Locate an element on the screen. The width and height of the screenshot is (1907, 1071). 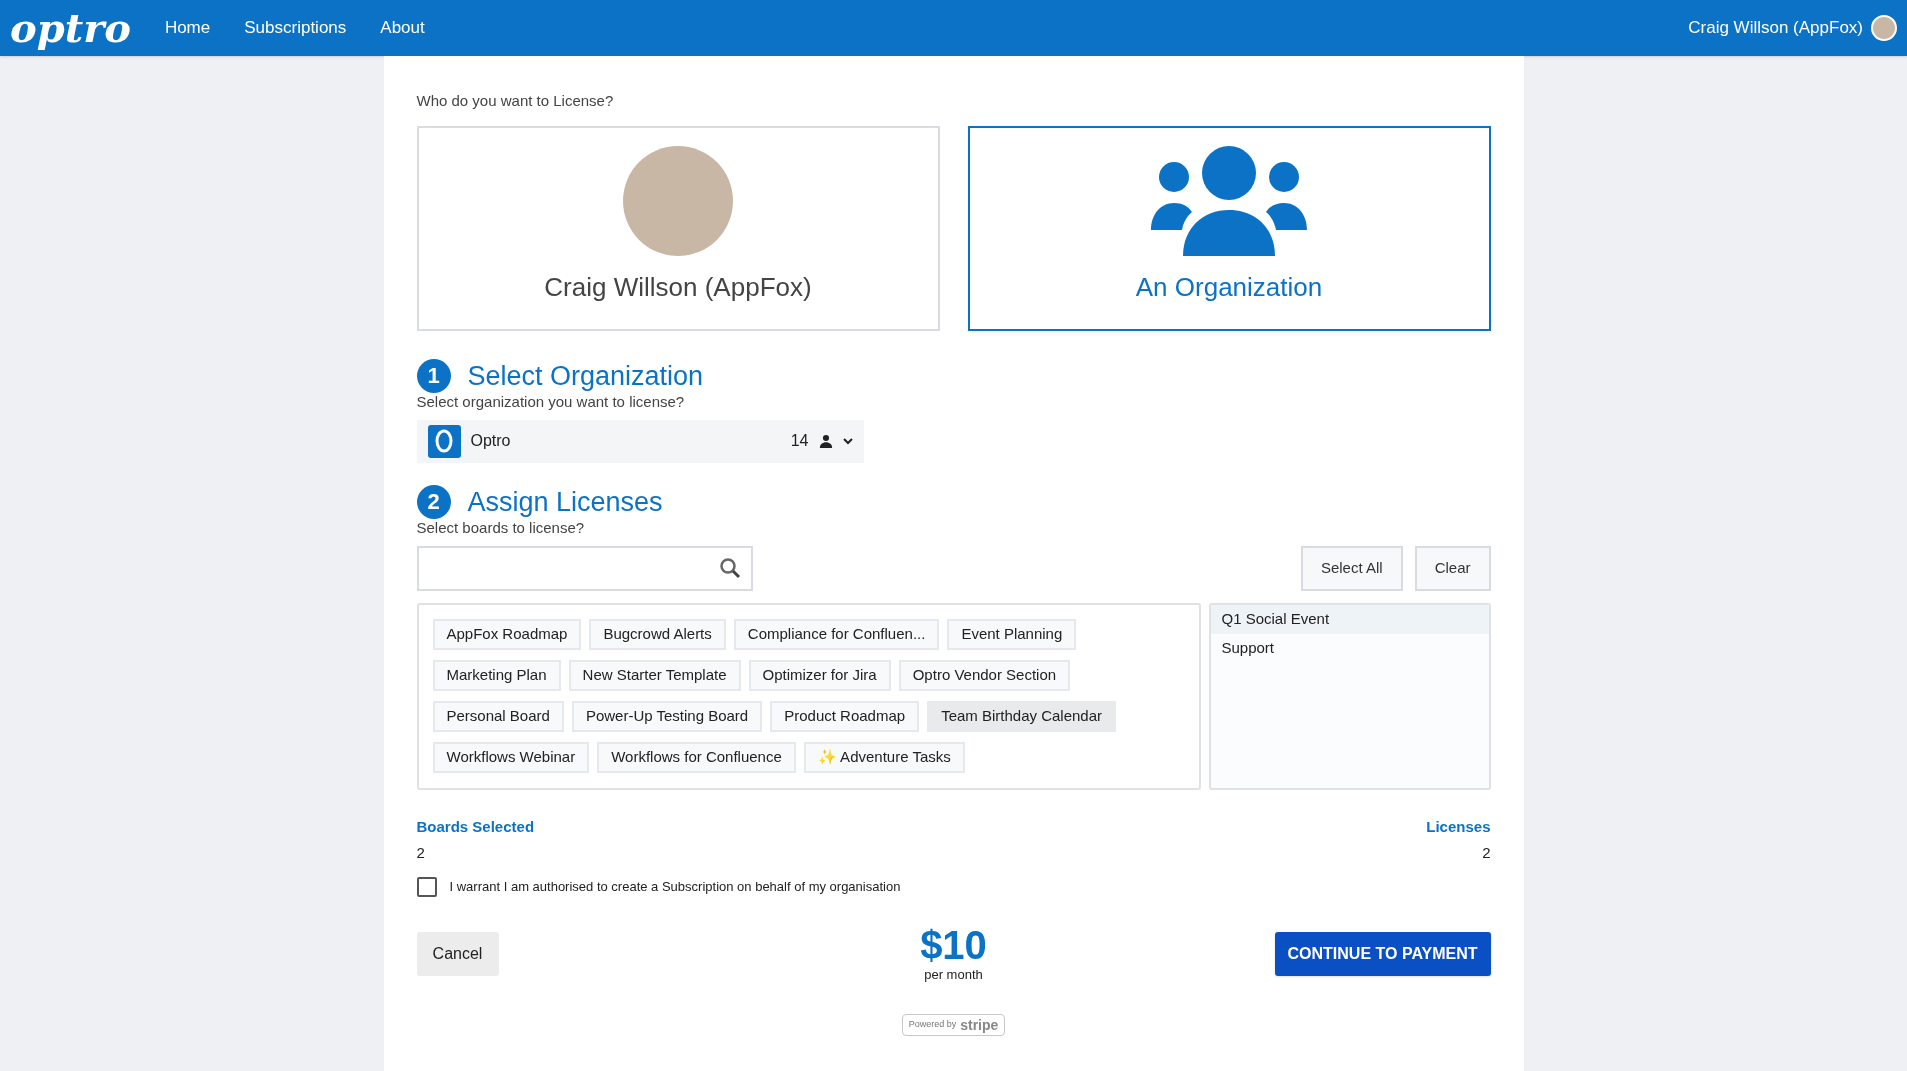
board-chip: Product Roadmap is located at coordinates (845, 716).